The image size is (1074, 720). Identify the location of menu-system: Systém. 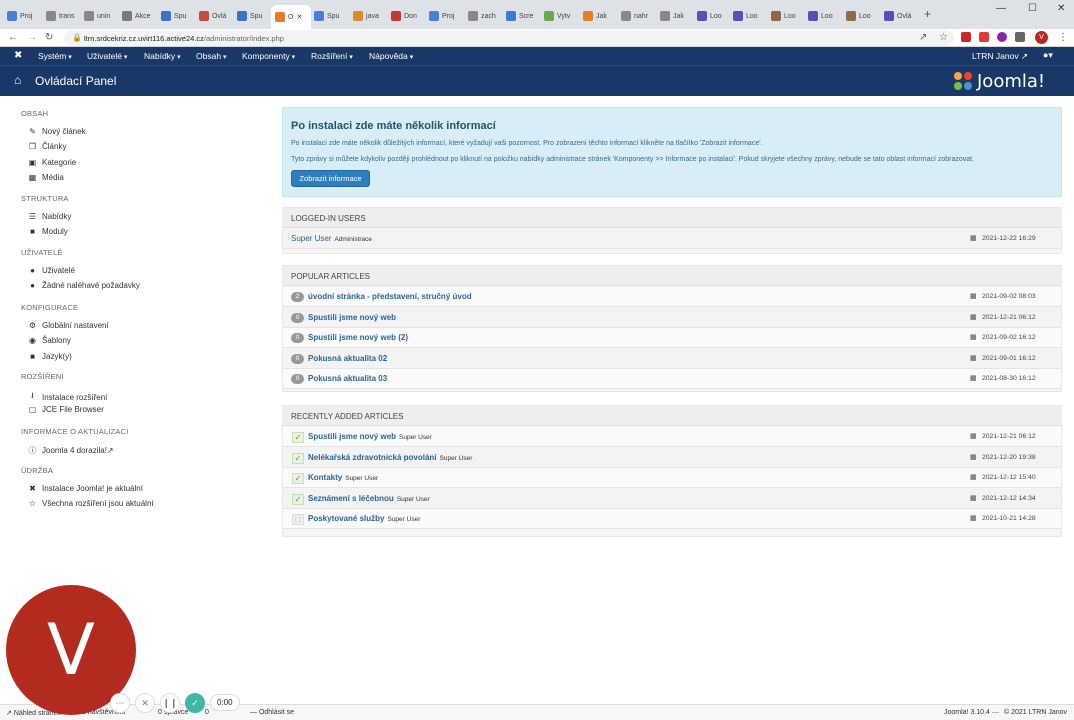
(55, 56).